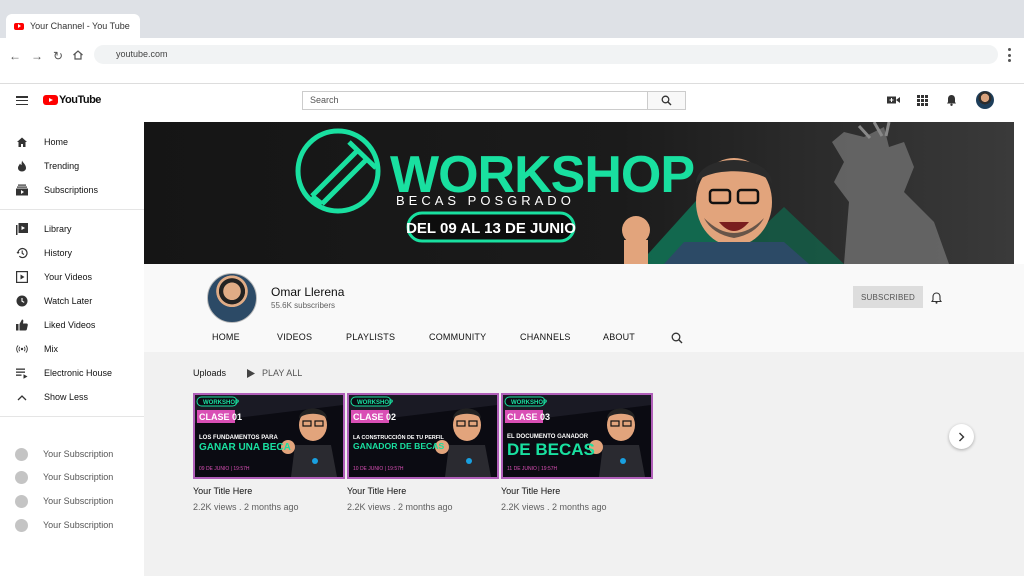 The width and height of the screenshot is (1024, 576). Describe the element at coordinates (22, 301) in the screenshot. I see `clock-icon` at that location.